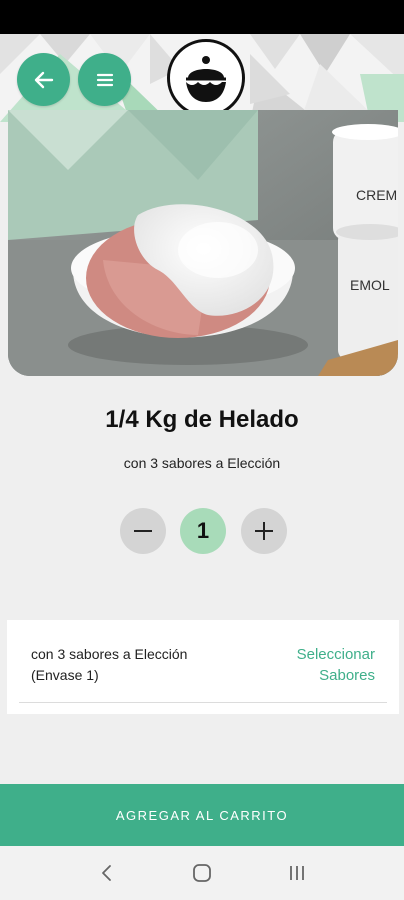 The width and height of the screenshot is (404, 900). Describe the element at coordinates (335, 654) in the screenshot. I see `select-flavors-line-1: Seleccionar` at that location.